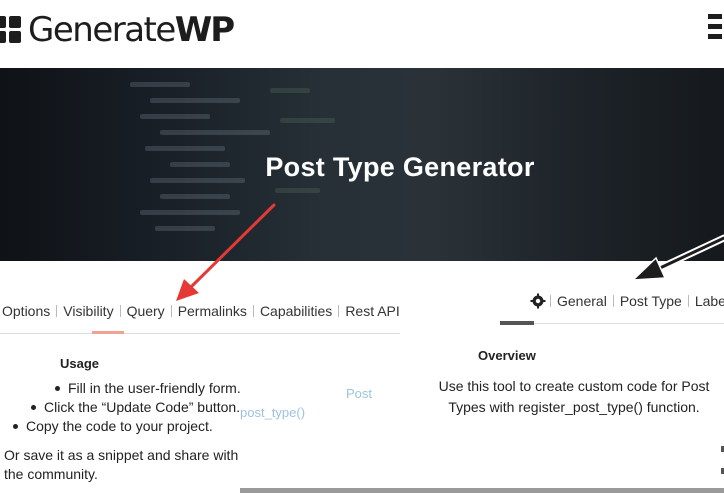 Image resolution: width=724 pixels, height=493 pixels. I want to click on tab-options: Options, so click(28, 311).